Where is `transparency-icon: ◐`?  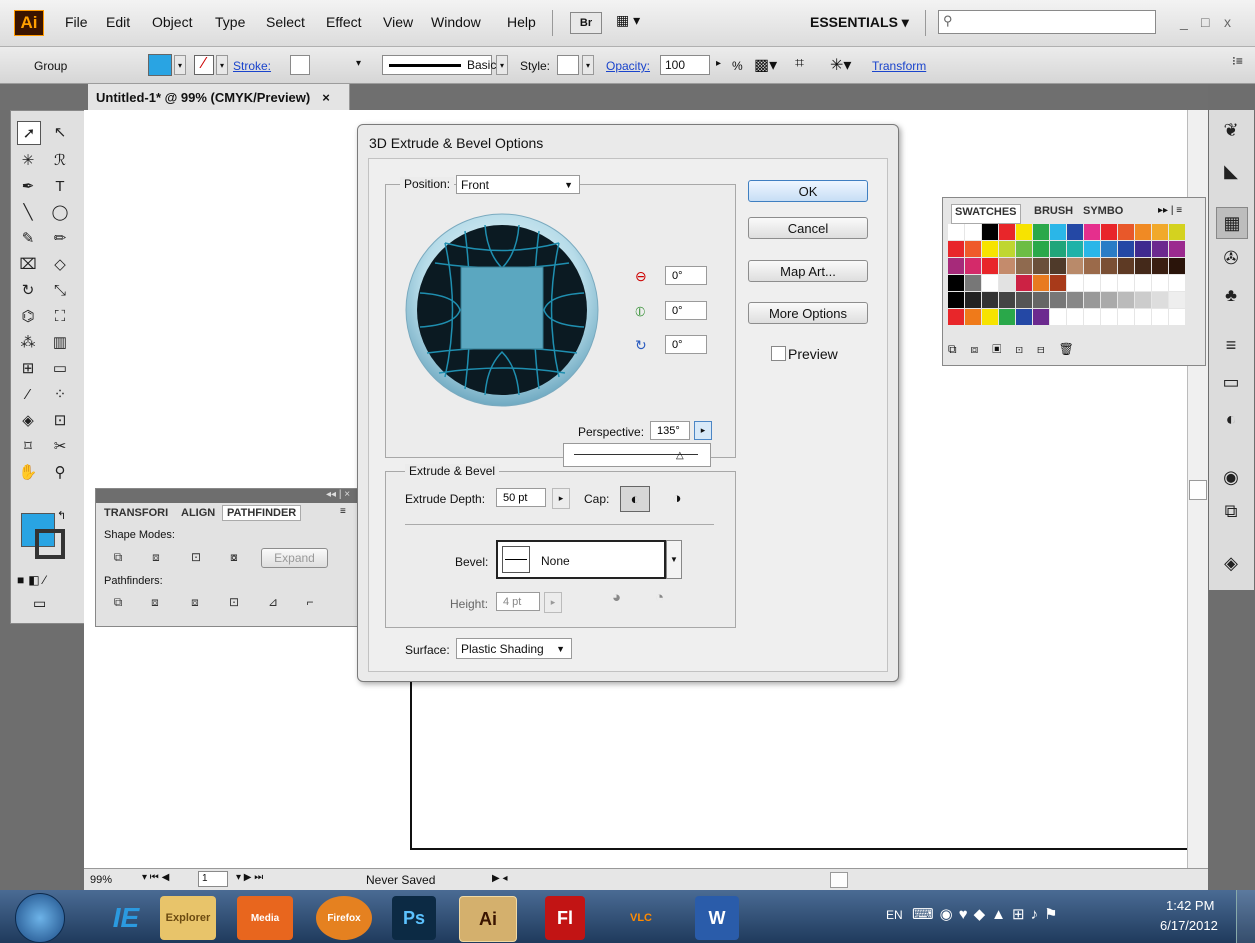 transparency-icon: ◐ is located at coordinates (1231, 419).